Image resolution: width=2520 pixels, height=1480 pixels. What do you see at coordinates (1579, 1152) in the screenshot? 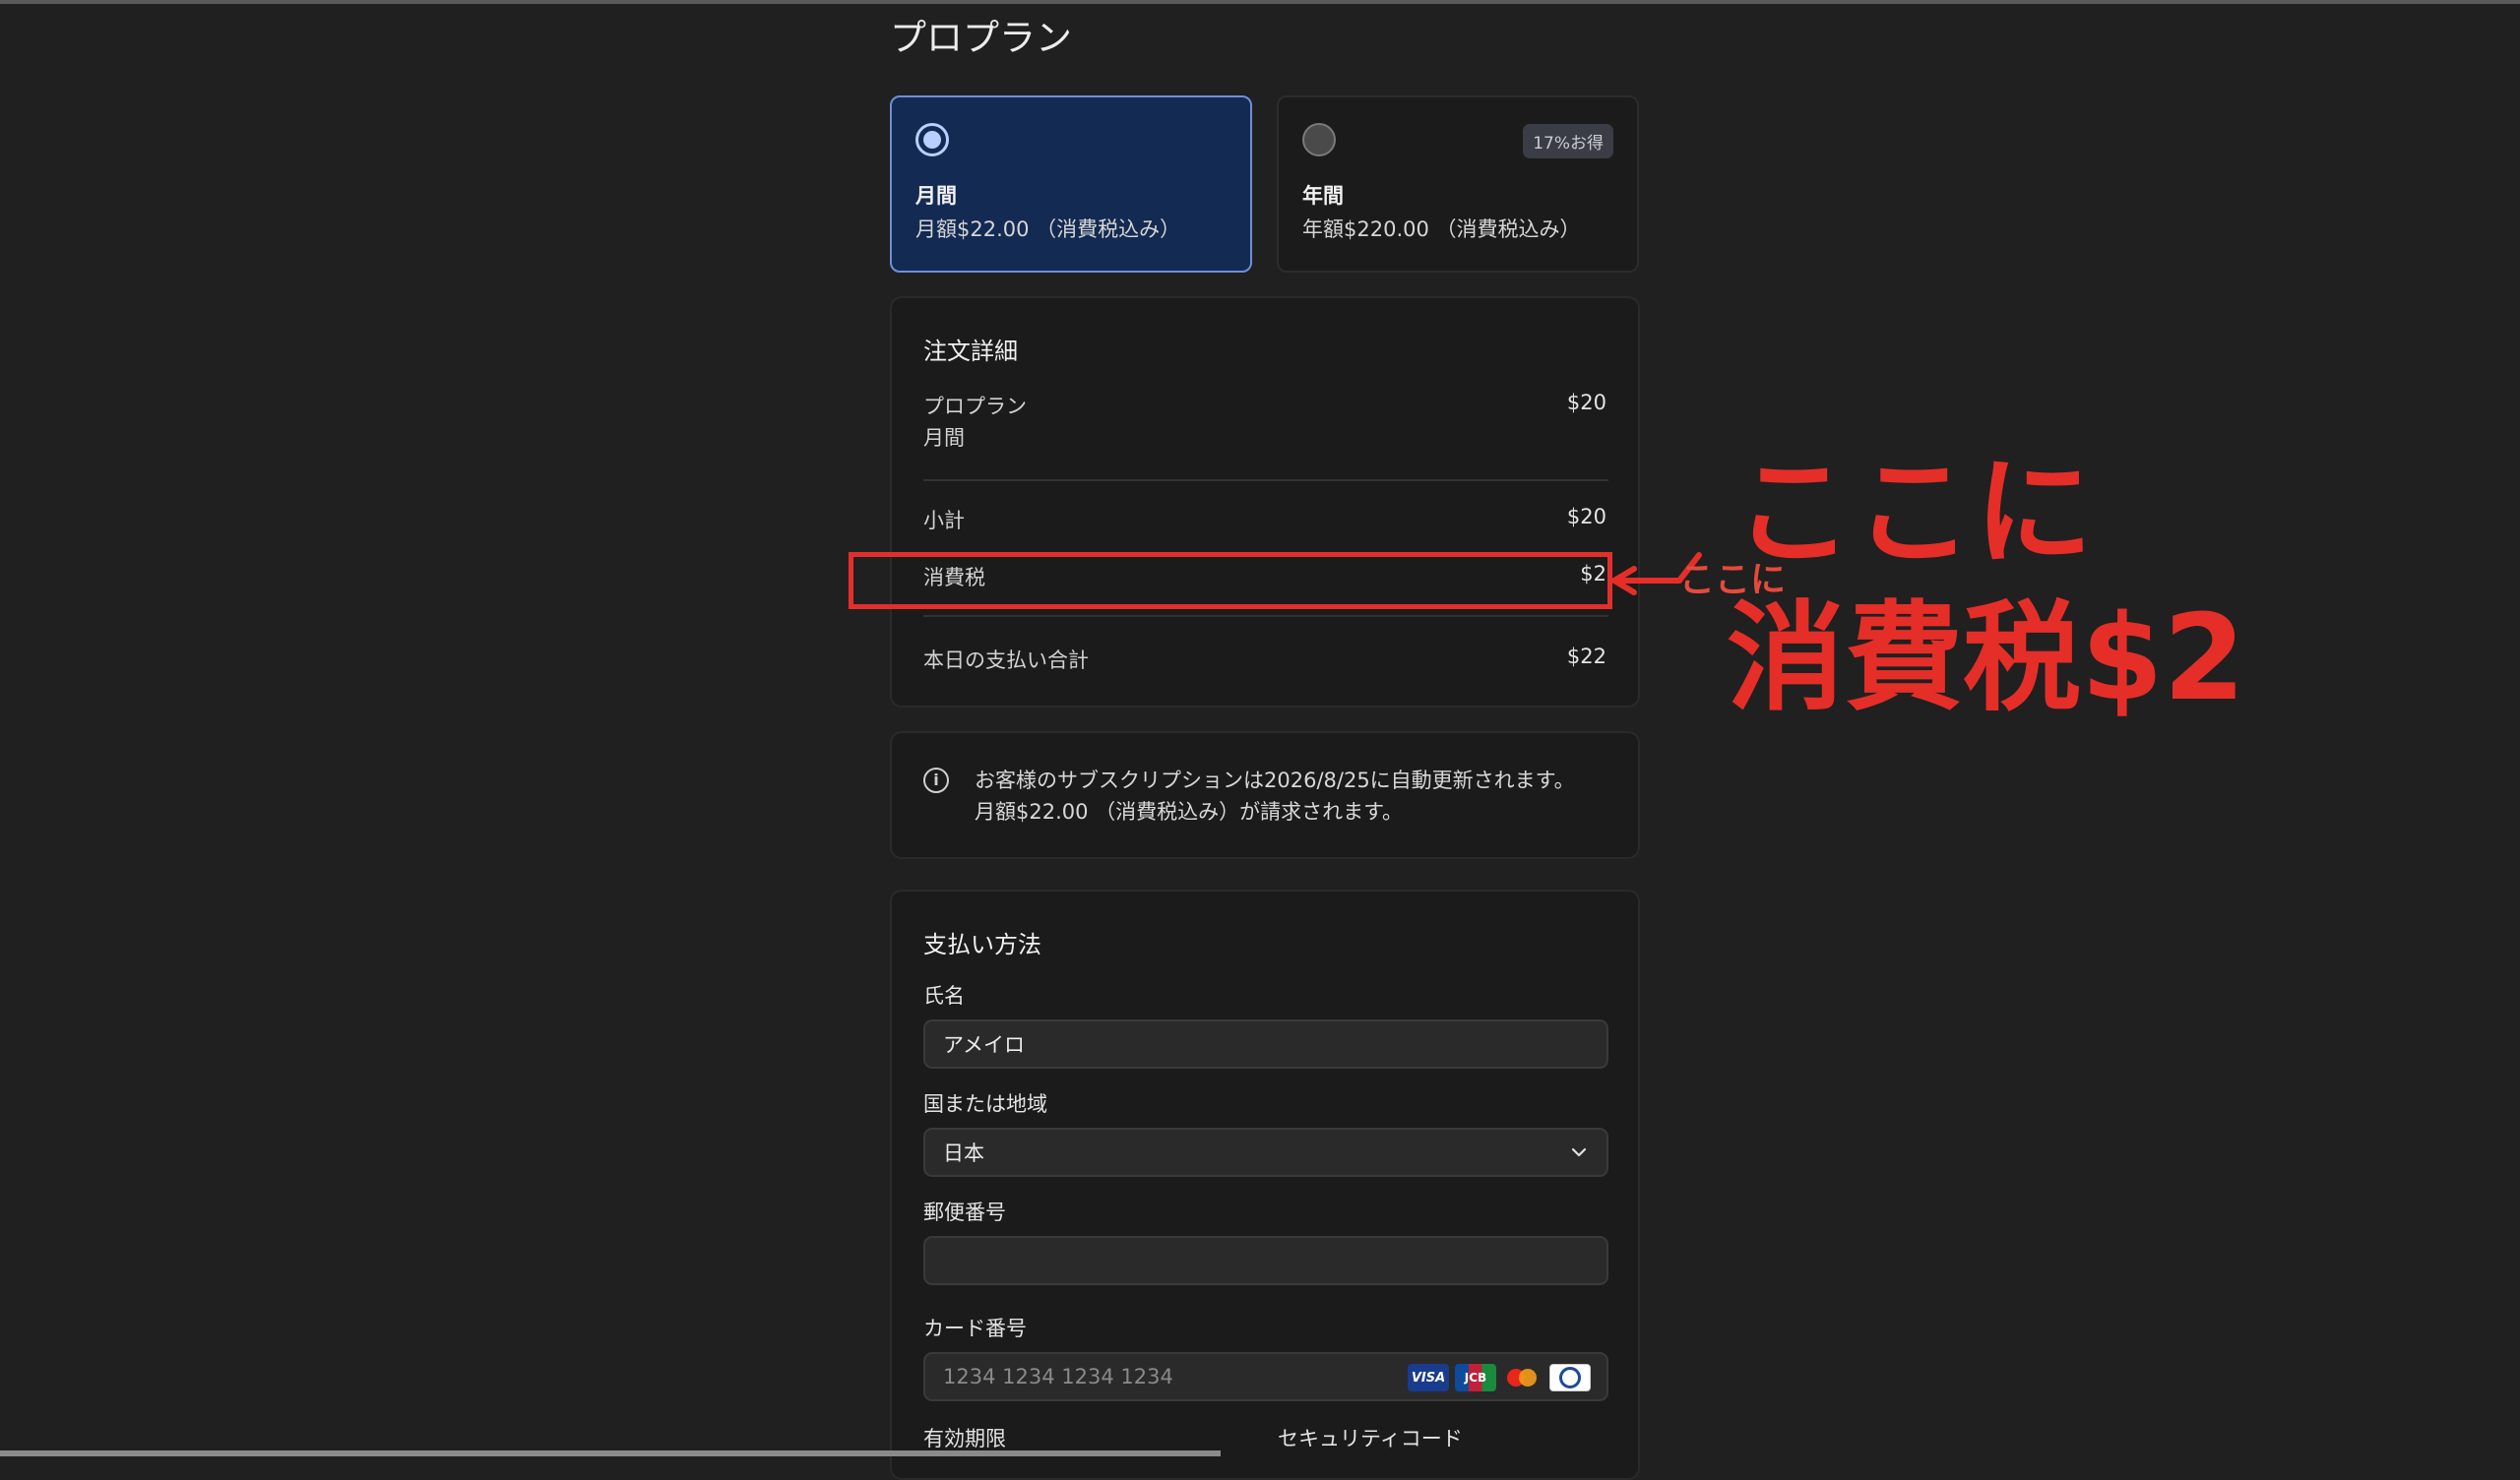
I see `chevron-down-icon` at bounding box center [1579, 1152].